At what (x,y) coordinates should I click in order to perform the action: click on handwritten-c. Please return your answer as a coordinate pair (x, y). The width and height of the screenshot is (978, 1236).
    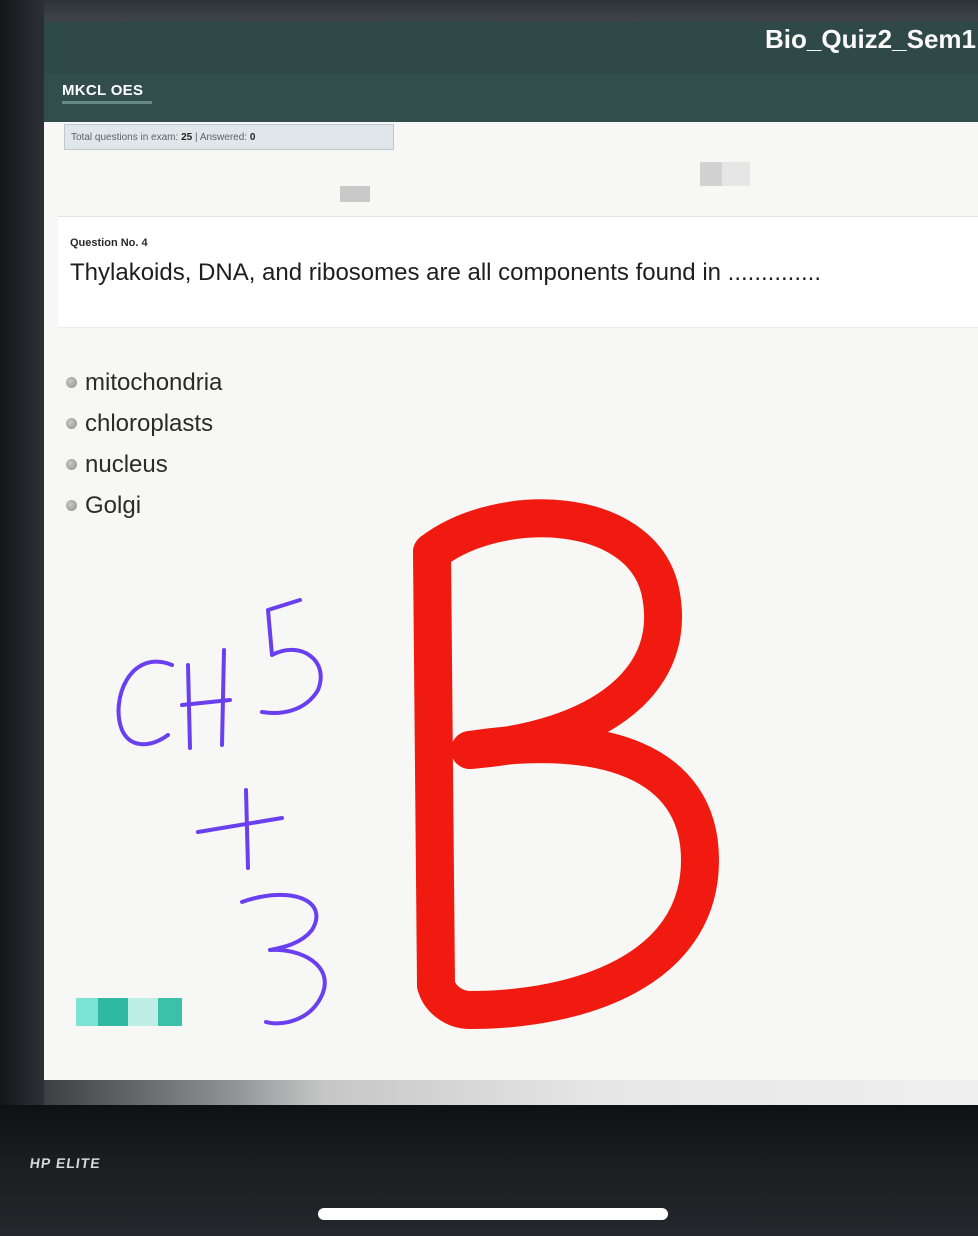
    Looking at the image, I should click on (145, 703).